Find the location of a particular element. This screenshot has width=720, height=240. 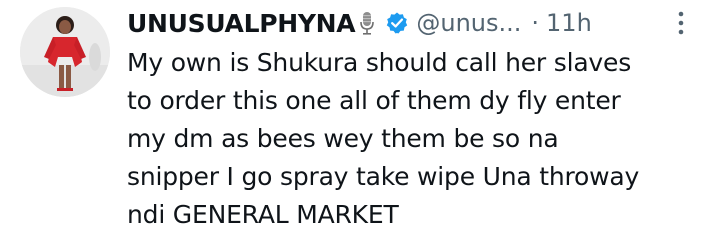

avatar is located at coordinates (65, 52).